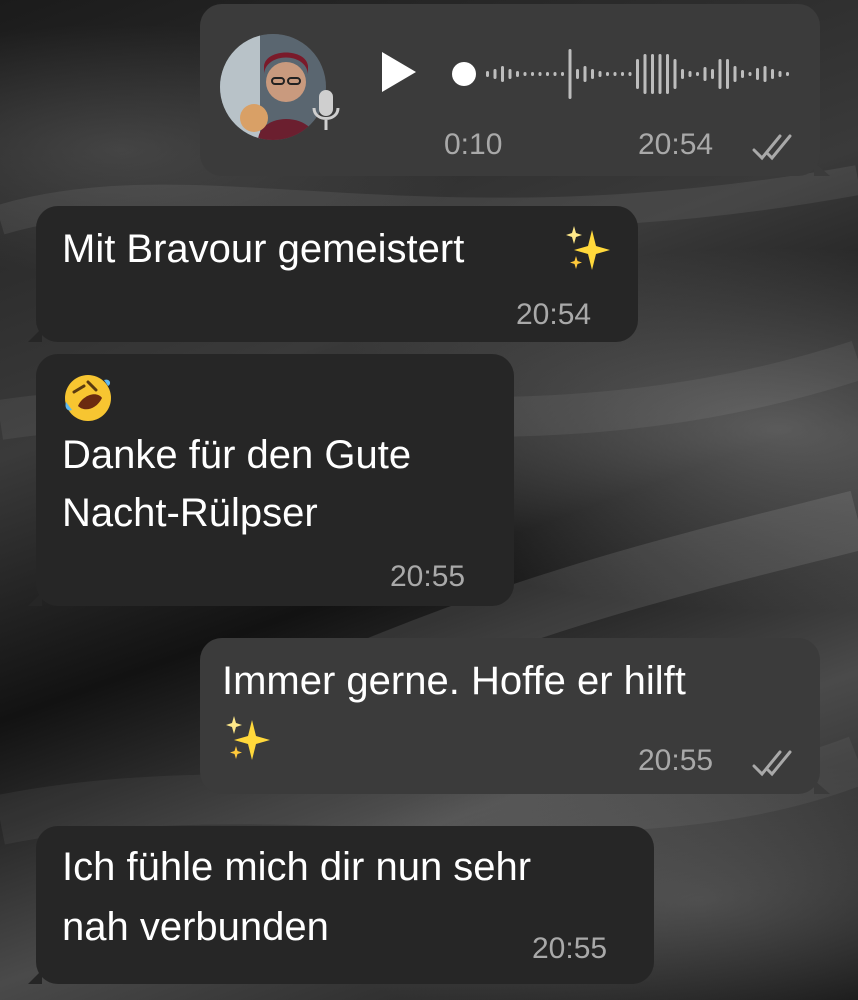 The height and width of the screenshot is (1000, 858). What do you see at coordinates (326, 114) in the screenshot?
I see `microphone-icon` at bounding box center [326, 114].